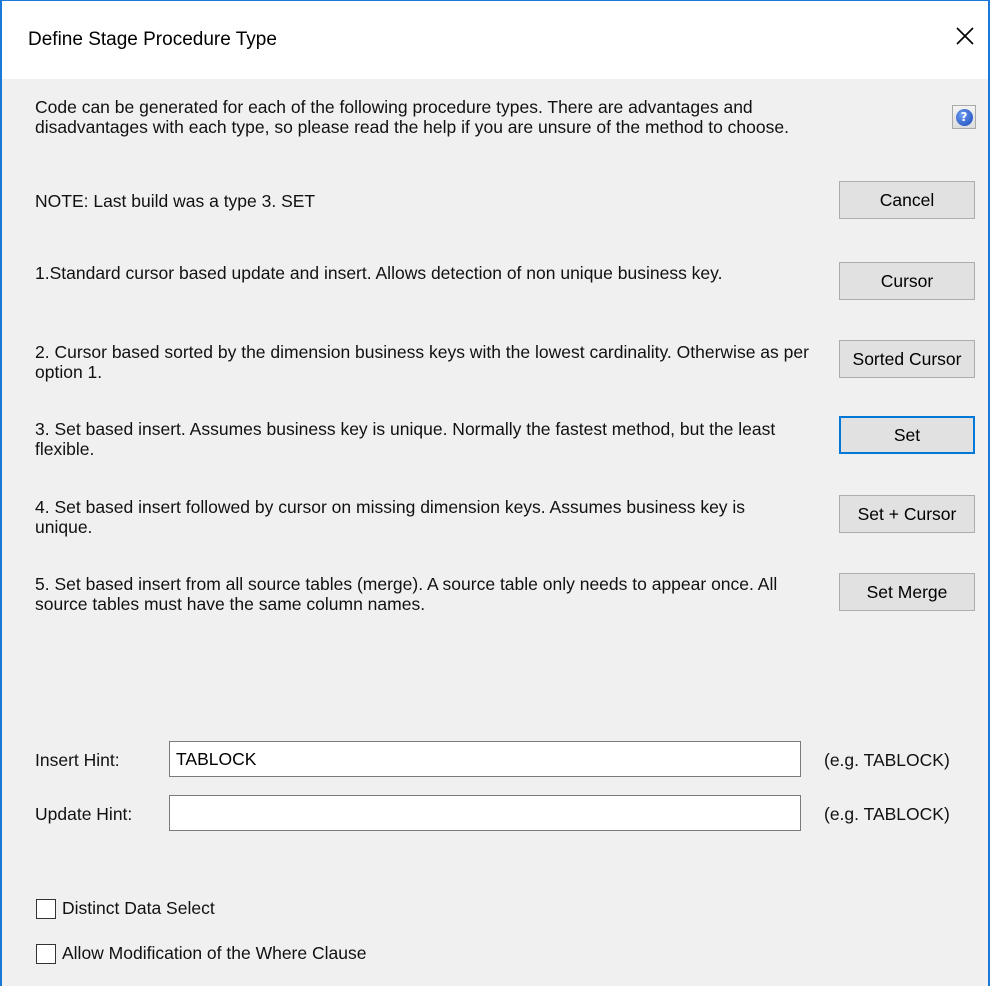  Describe the element at coordinates (907, 200) in the screenshot. I see `cancel-button: Cancel` at that location.